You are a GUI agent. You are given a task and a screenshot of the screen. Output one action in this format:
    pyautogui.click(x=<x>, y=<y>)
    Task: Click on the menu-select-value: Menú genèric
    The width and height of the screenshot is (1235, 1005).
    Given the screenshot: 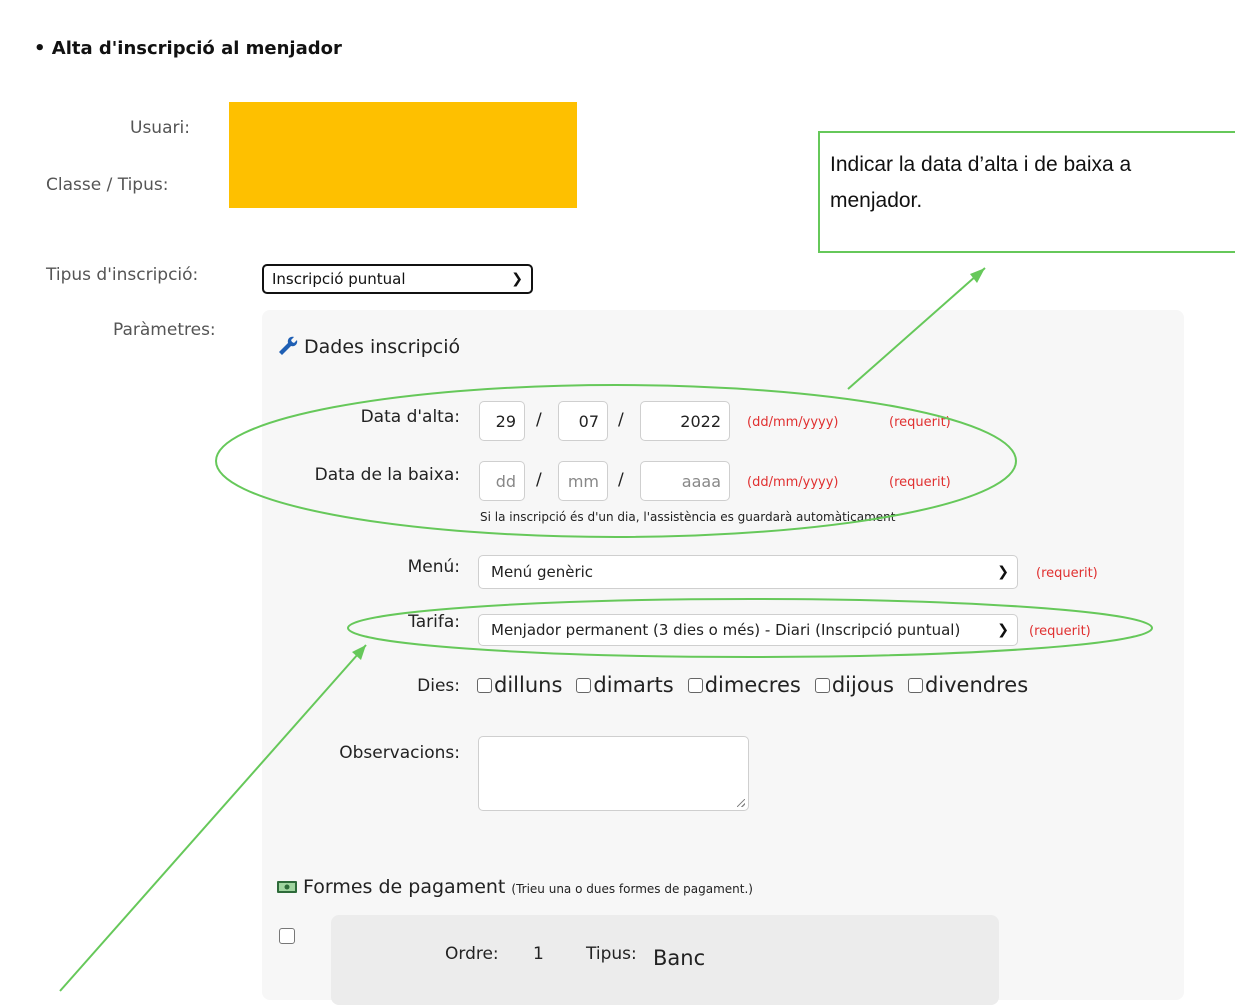 What is the action you would take?
    pyautogui.click(x=542, y=572)
    